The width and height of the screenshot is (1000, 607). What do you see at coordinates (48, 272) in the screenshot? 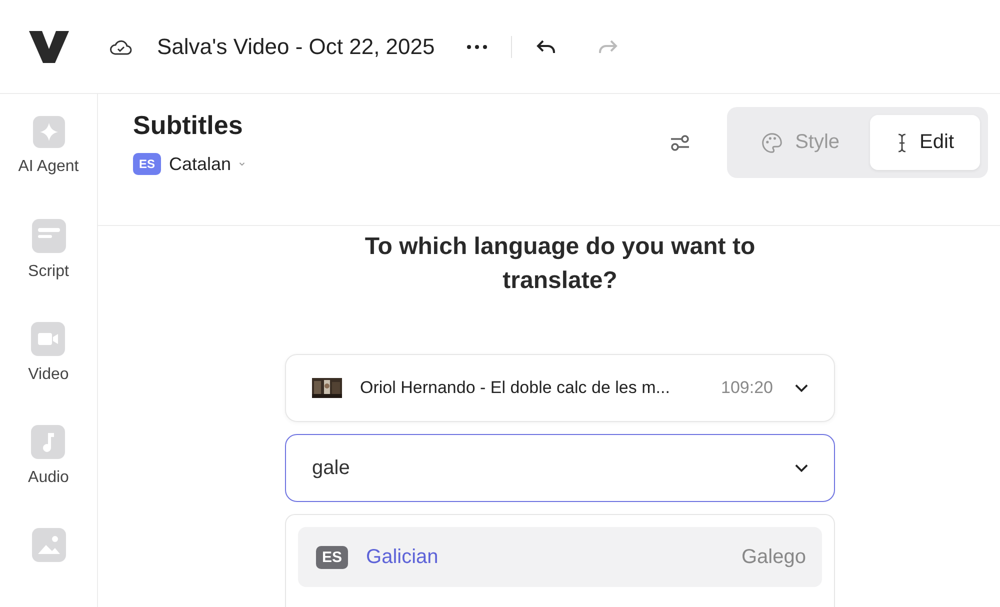
I see `sidebar-label: Script` at bounding box center [48, 272].